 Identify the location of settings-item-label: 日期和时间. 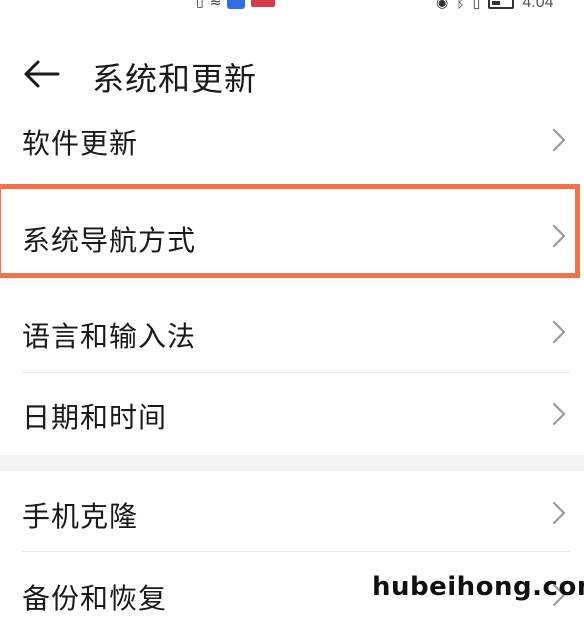
(95, 417).